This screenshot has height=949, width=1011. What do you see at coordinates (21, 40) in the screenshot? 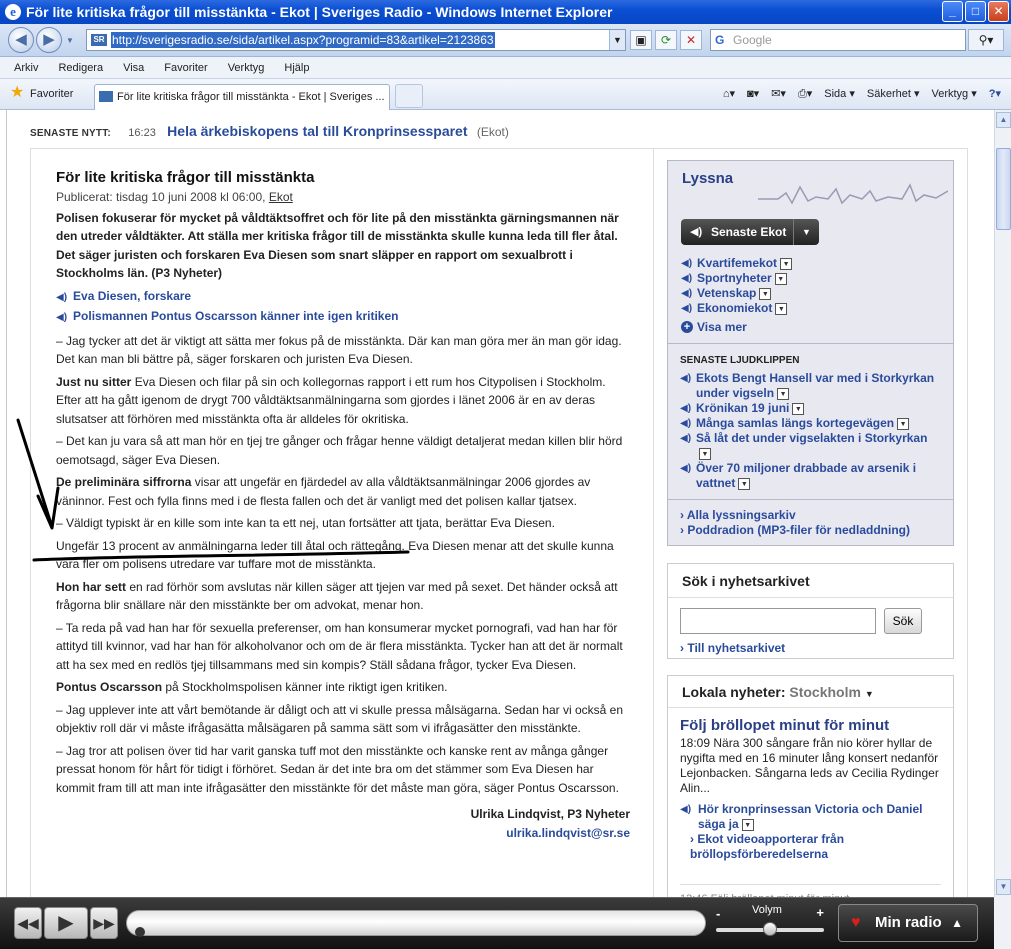
I see `back-button: ◀` at bounding box center [21, 40].